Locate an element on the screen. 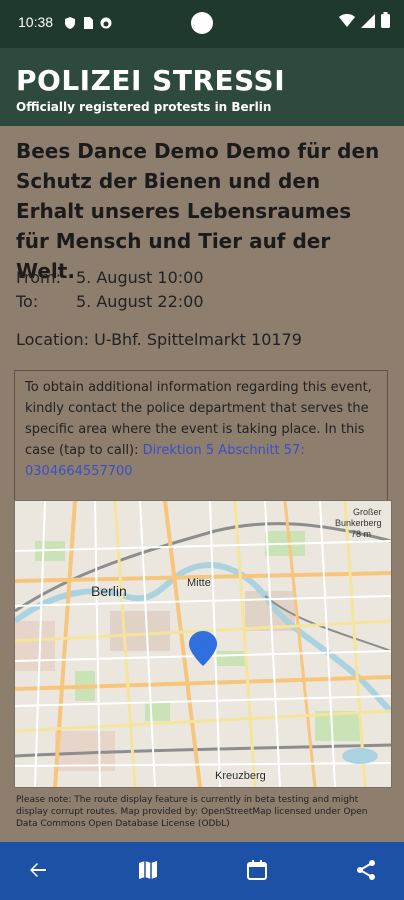  from-row: From: 5. August 10:00 is located at coordinates (110, 277).